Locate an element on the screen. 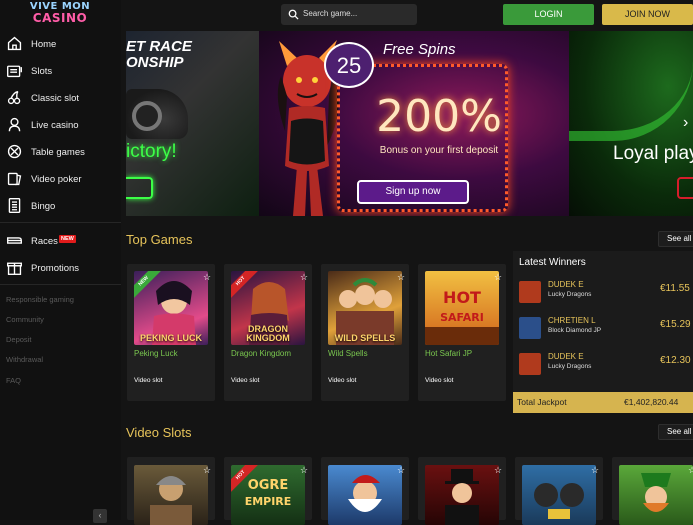 Image resolution: width=693 pixels, height=525 pixels. winner-game: Block Diamond JP is located at coordinates (575, 330).